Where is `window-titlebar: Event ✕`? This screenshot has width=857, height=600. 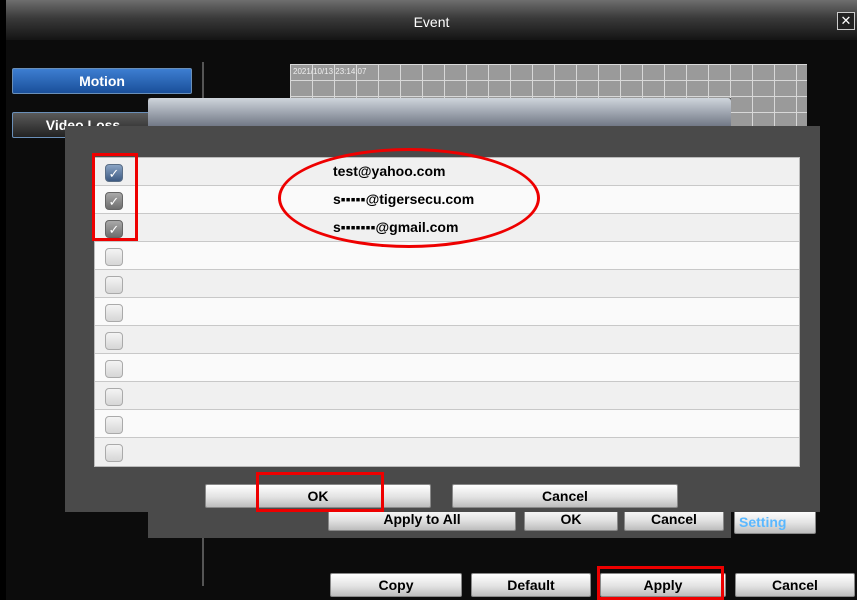
window-titlebar: Event ✕ is located at coordinates (431, 20).